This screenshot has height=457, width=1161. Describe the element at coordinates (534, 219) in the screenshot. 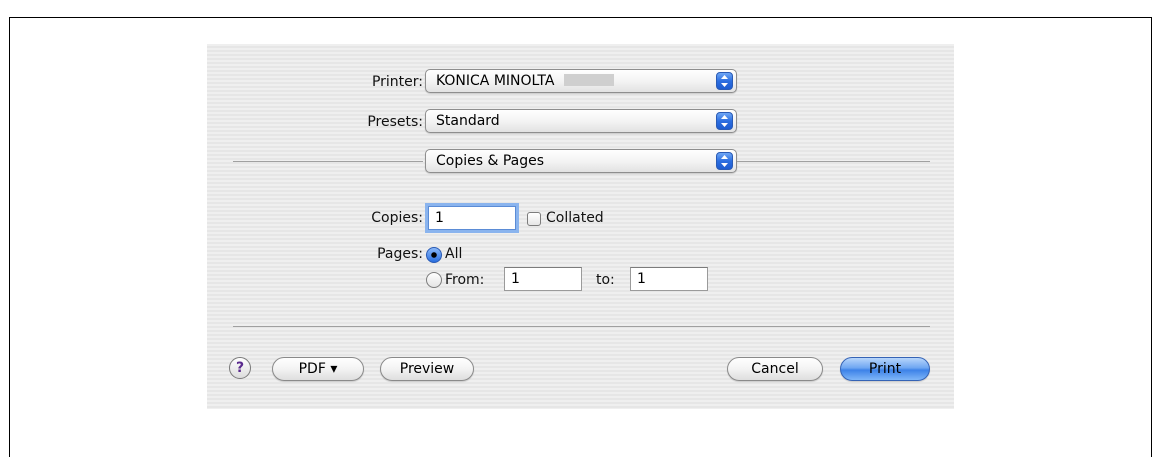

I see `collated-checkbox` at that location.